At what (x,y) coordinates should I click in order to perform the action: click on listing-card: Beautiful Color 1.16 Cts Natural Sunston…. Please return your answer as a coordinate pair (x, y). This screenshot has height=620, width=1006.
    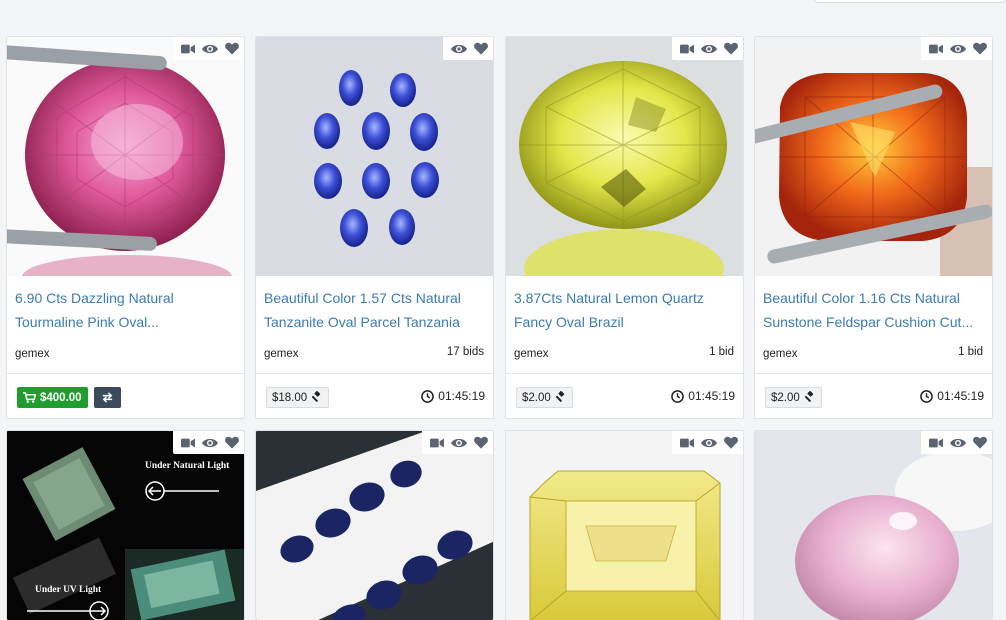
    Looking at the image, I should click on (873, 227).